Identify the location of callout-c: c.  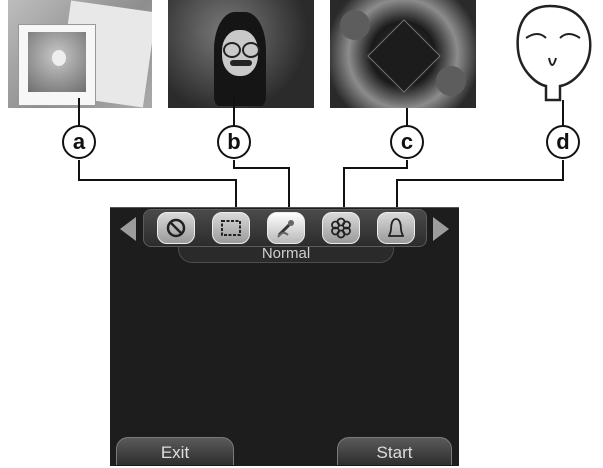
(407, 142).